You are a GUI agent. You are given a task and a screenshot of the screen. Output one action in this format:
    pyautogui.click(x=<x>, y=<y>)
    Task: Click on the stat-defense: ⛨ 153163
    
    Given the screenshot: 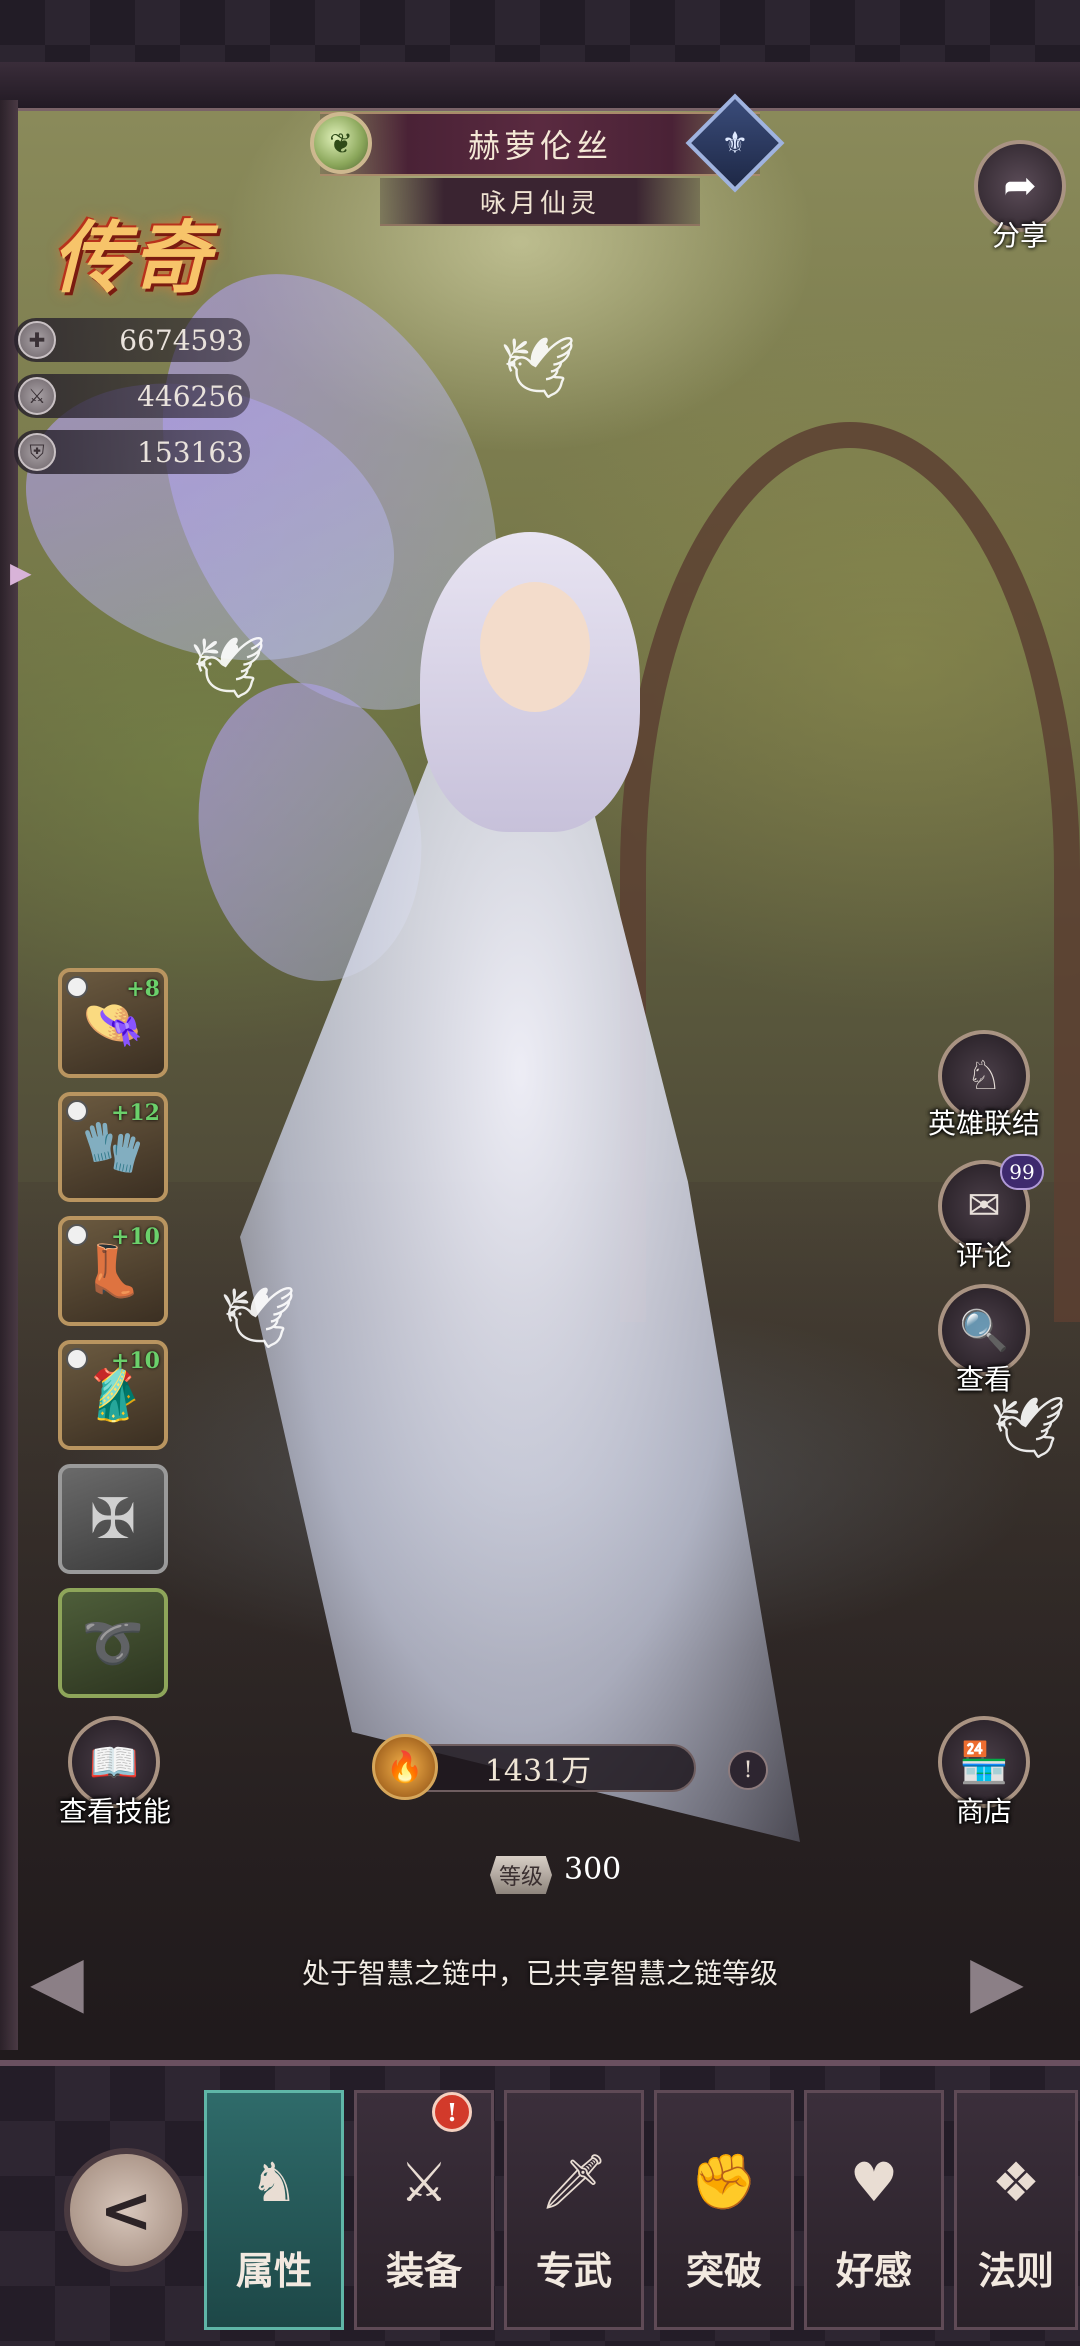 What is the action you would take?
    pyautogui.click(x=132, y=452)
    